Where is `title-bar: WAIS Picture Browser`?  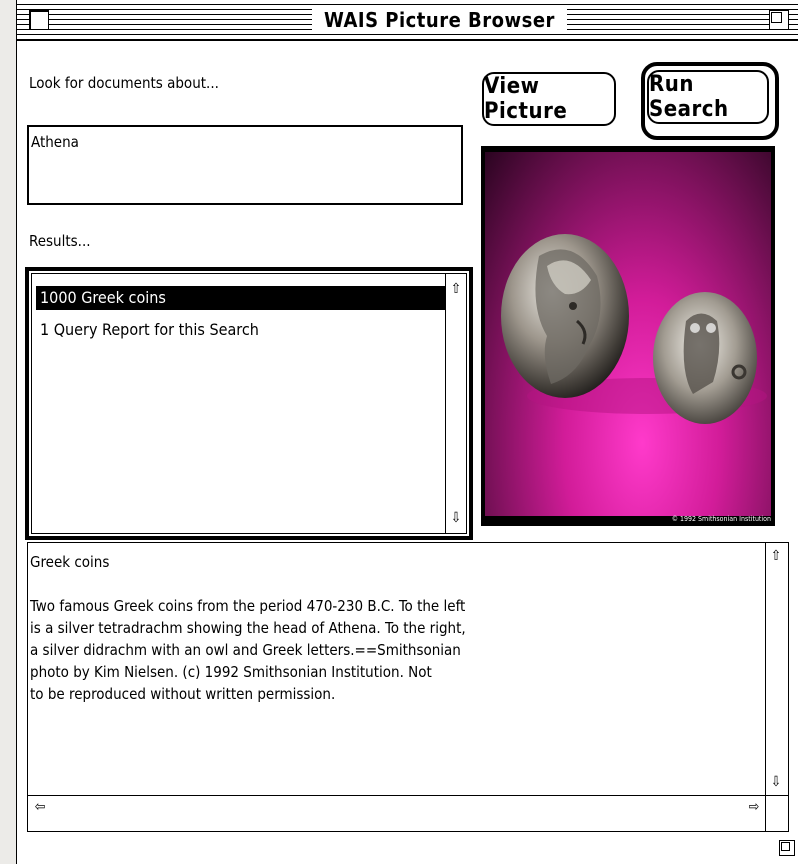 title-bar: WAIS Picture Browser is located at coordinates (407, 20).